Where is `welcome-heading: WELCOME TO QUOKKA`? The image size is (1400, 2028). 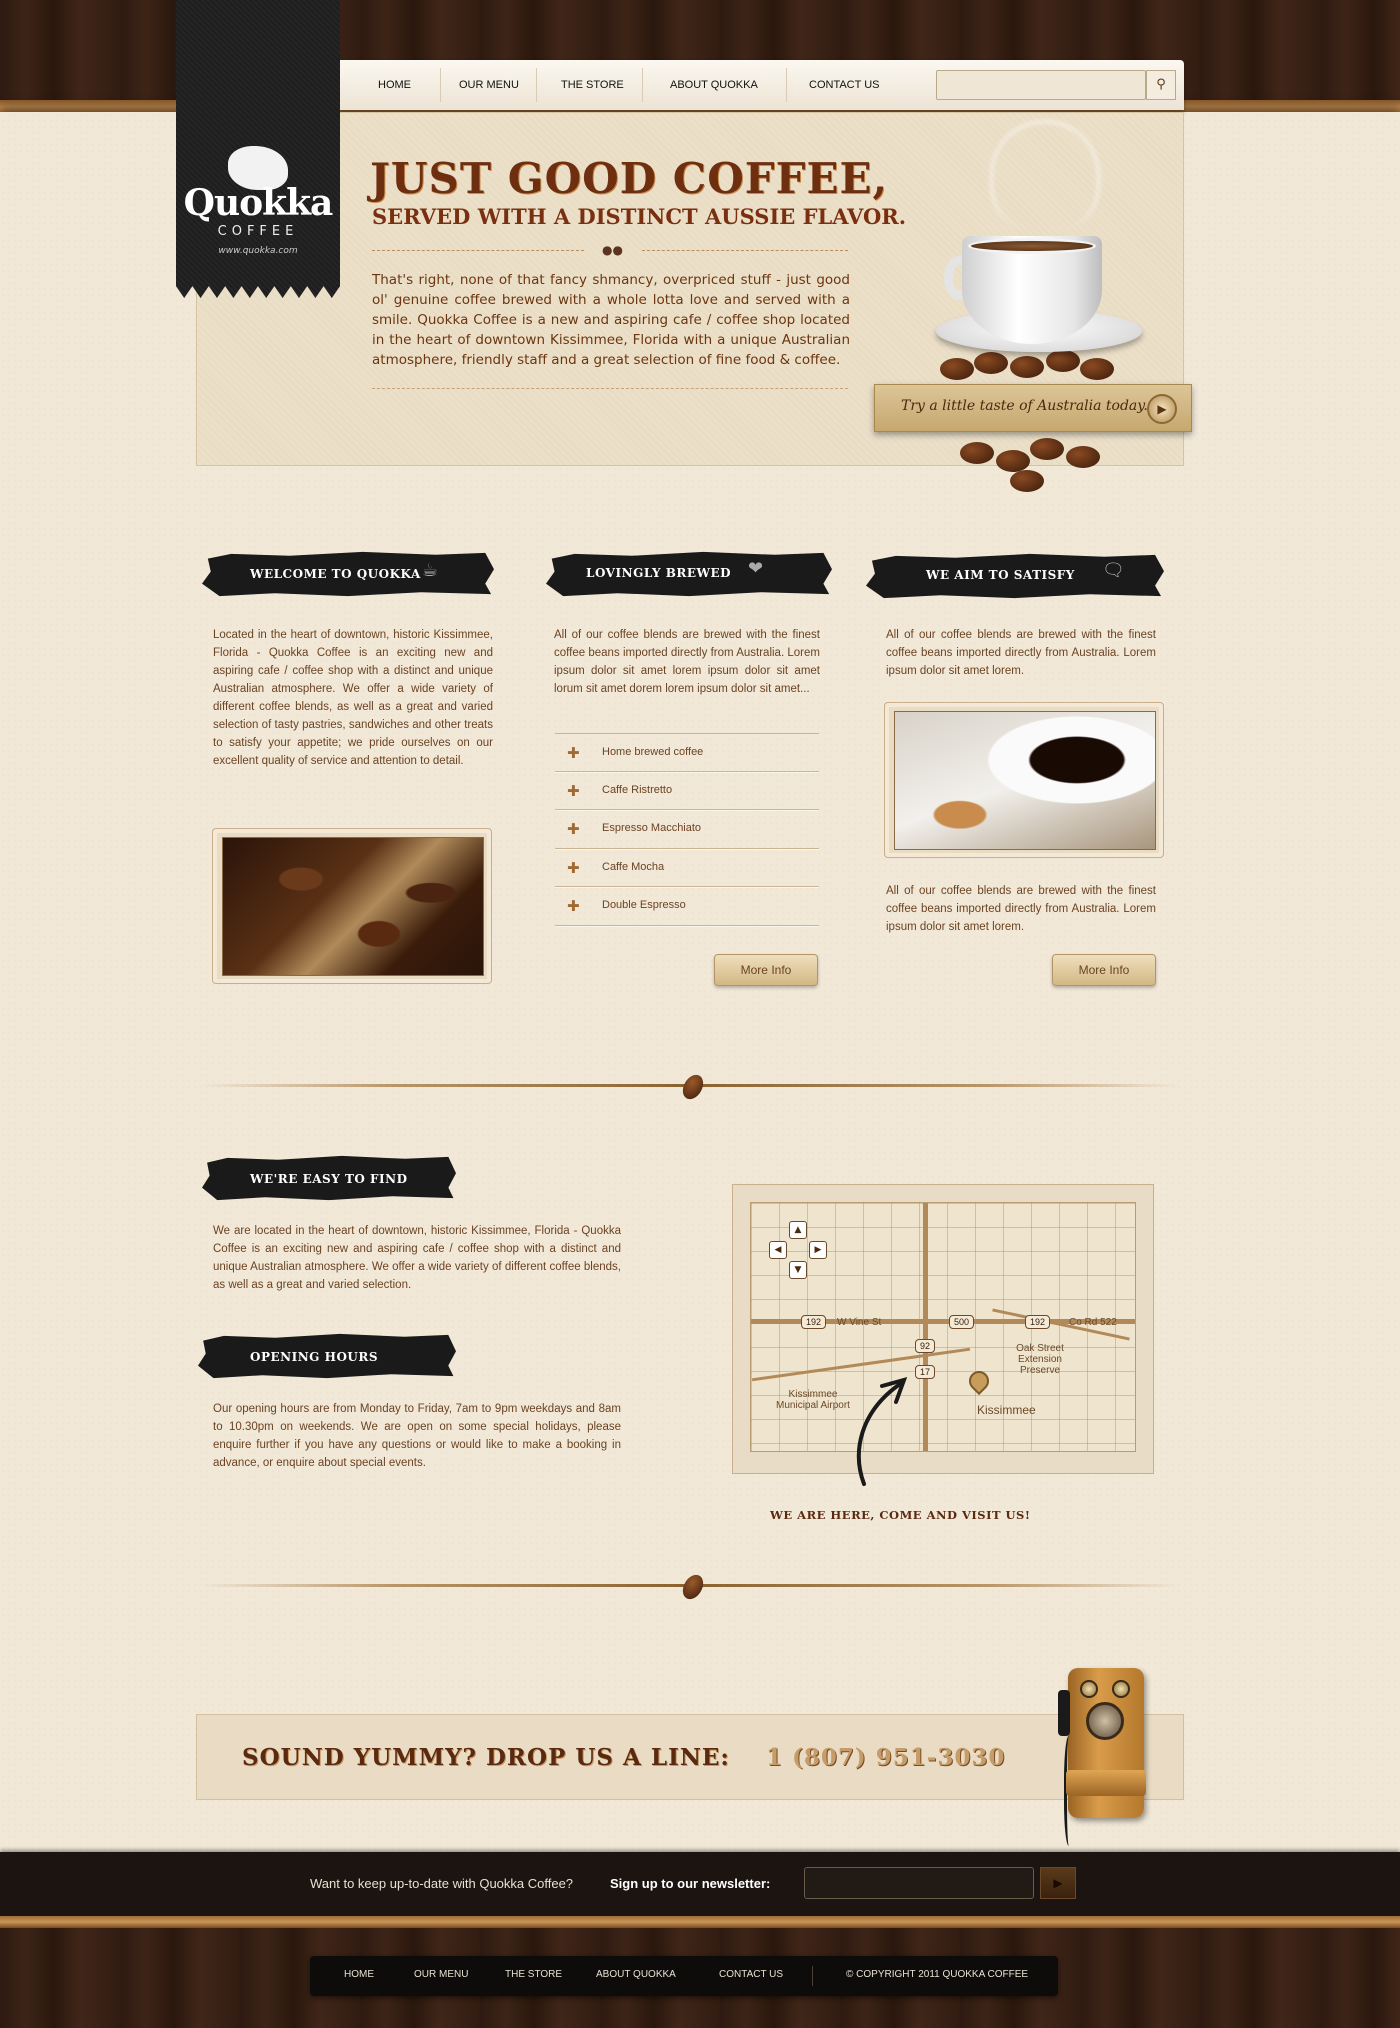 welcome-heading: WELCOME TO QUOKKA is located at coordinates (335, 574).